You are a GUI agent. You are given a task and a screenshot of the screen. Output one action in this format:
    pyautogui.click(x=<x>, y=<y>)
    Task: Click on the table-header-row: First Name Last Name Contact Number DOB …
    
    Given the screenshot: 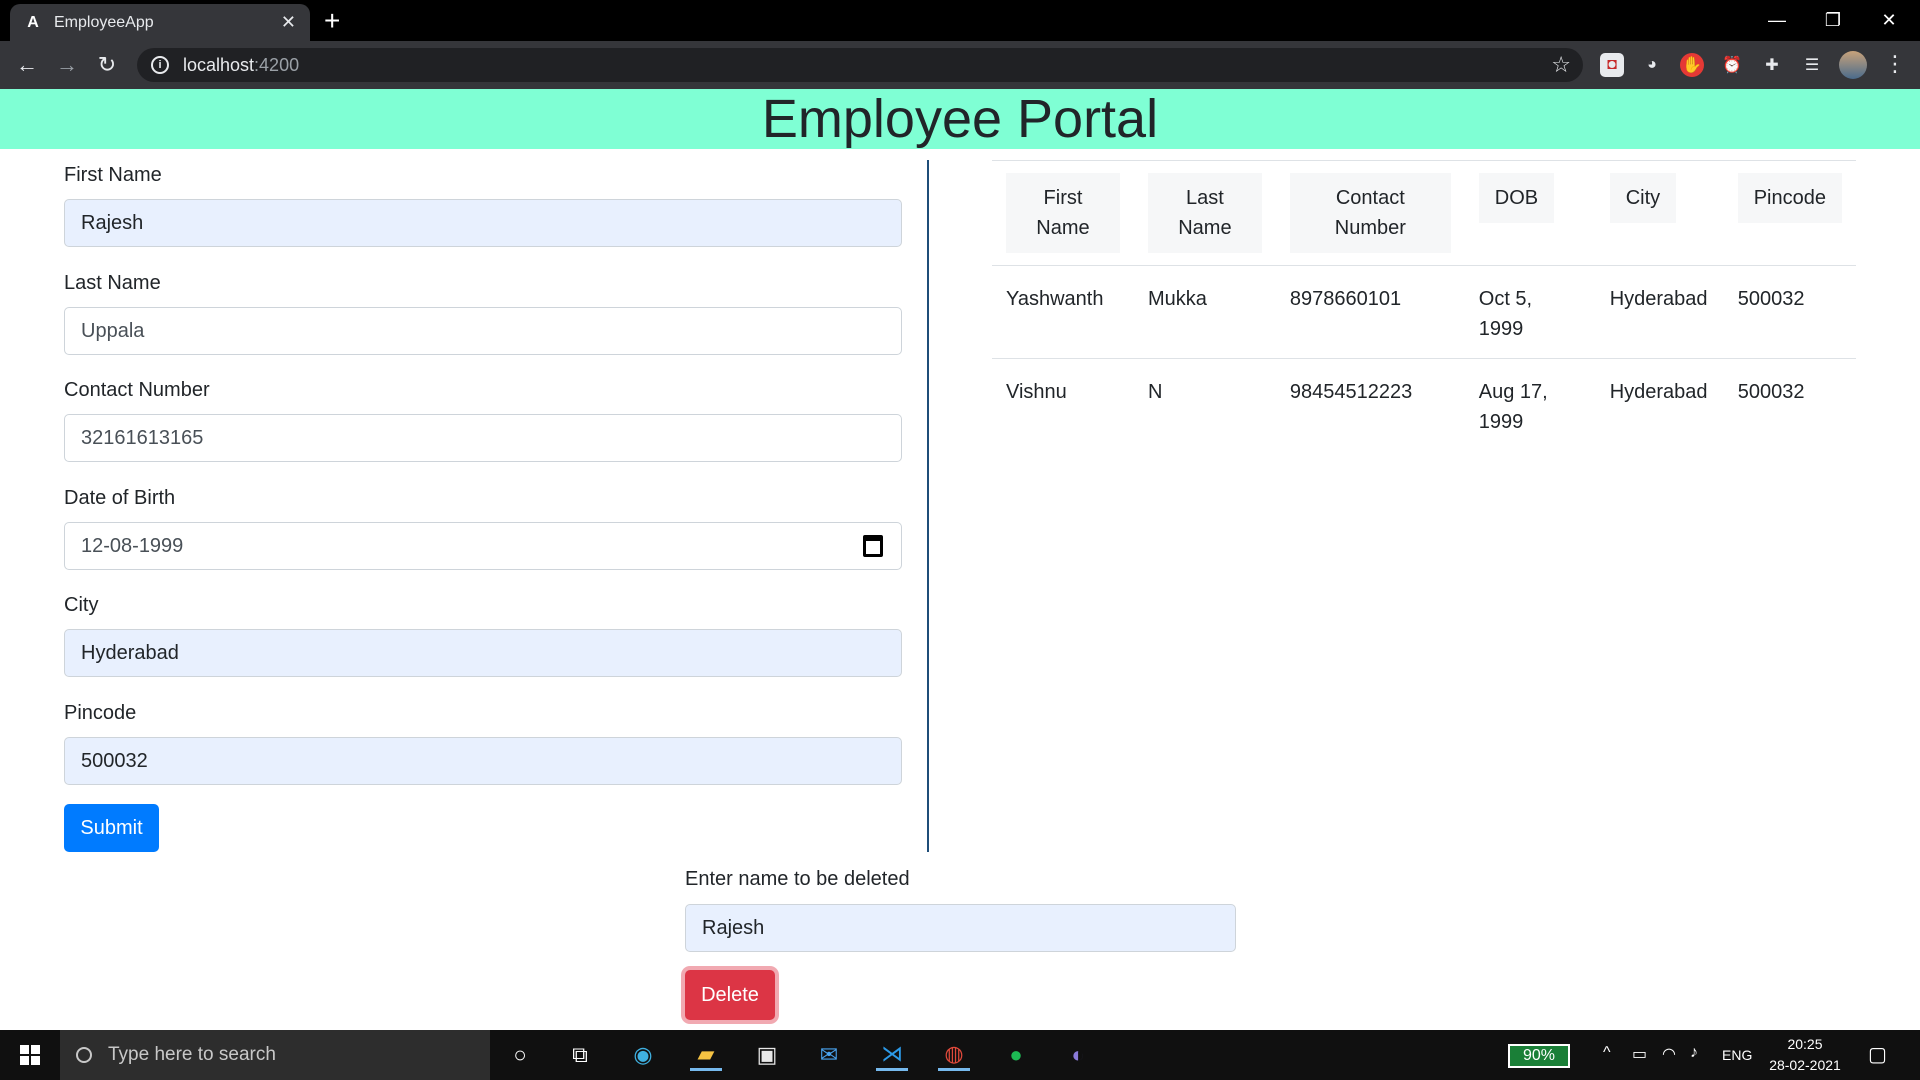 What is the action you would take?
    pyautogui.click(x=1424, y=213)
    